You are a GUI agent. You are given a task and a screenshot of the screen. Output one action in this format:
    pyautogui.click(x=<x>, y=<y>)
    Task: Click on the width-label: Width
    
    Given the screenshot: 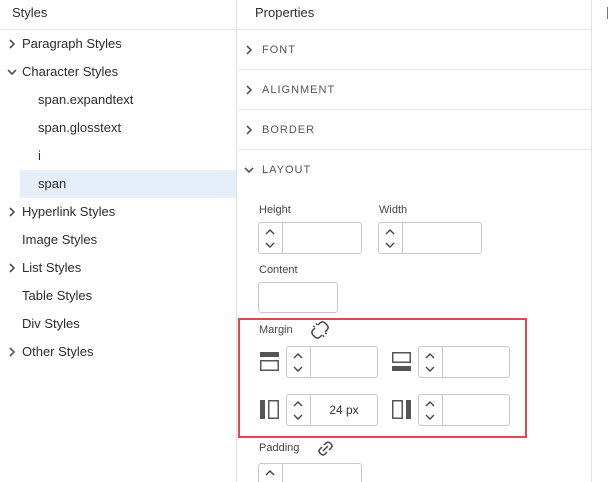 What is the action you would take?
    pyautogui.click(x=393, y=210)
    